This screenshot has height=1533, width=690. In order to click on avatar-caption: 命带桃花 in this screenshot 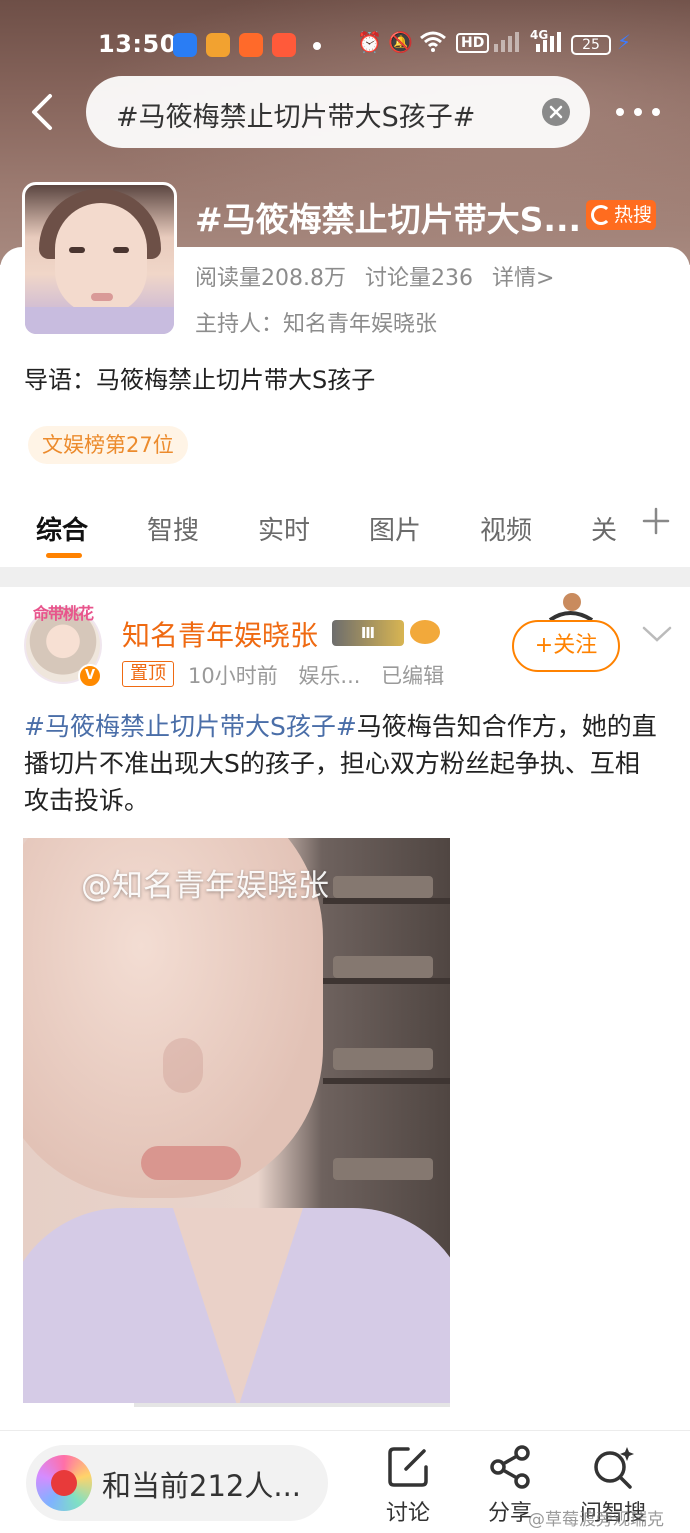, I will do `click(63, 613)`.